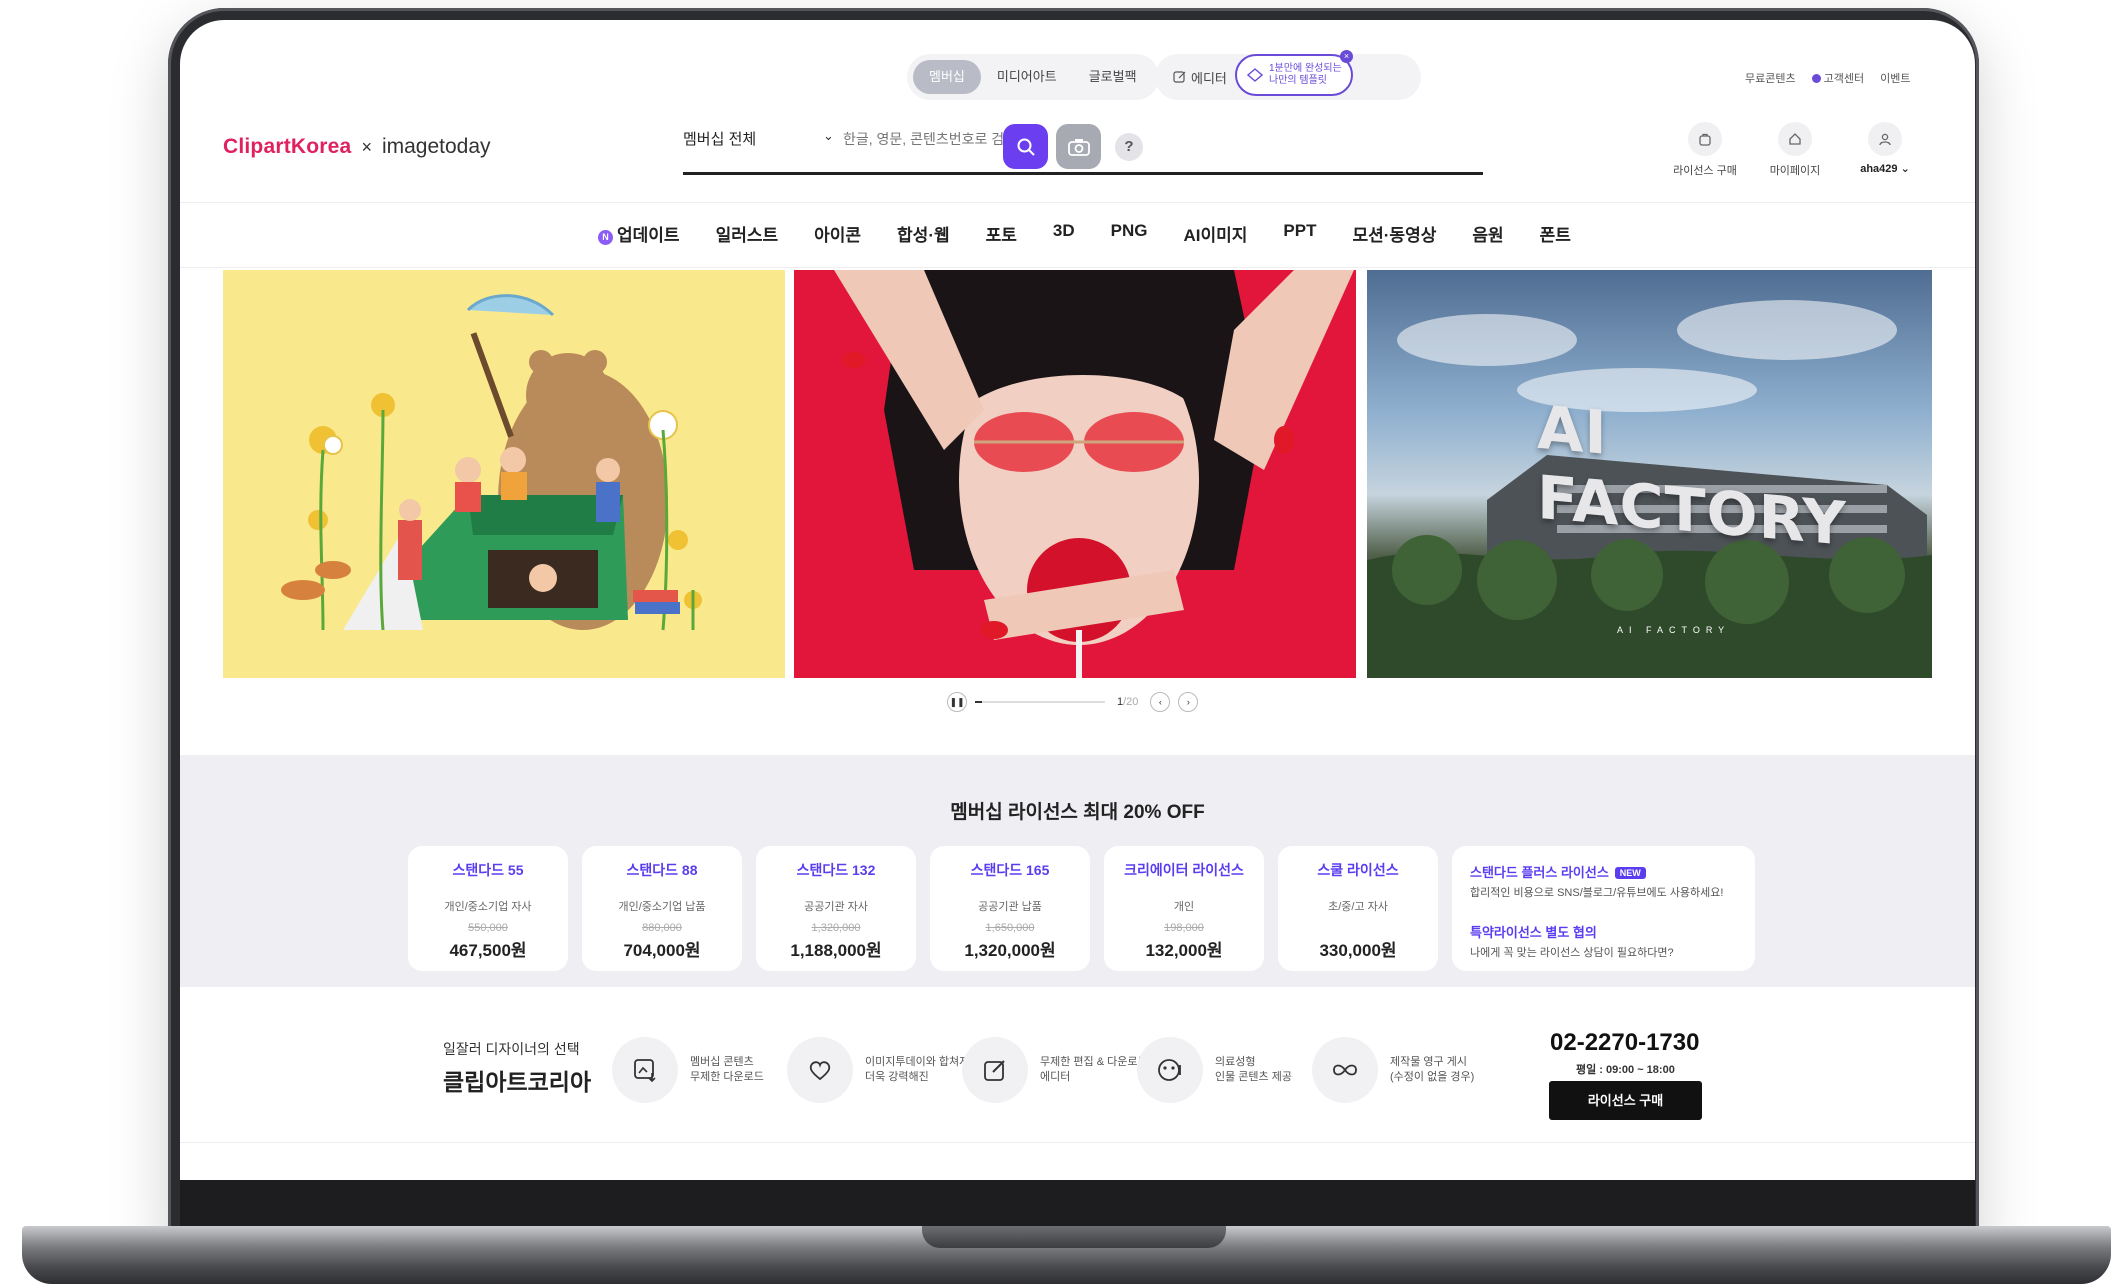 Image resolution: width=2111 pixels, height=1284 pixels. I want to click on nav-item-composite-web: 합성·웹, so click(923, 233).